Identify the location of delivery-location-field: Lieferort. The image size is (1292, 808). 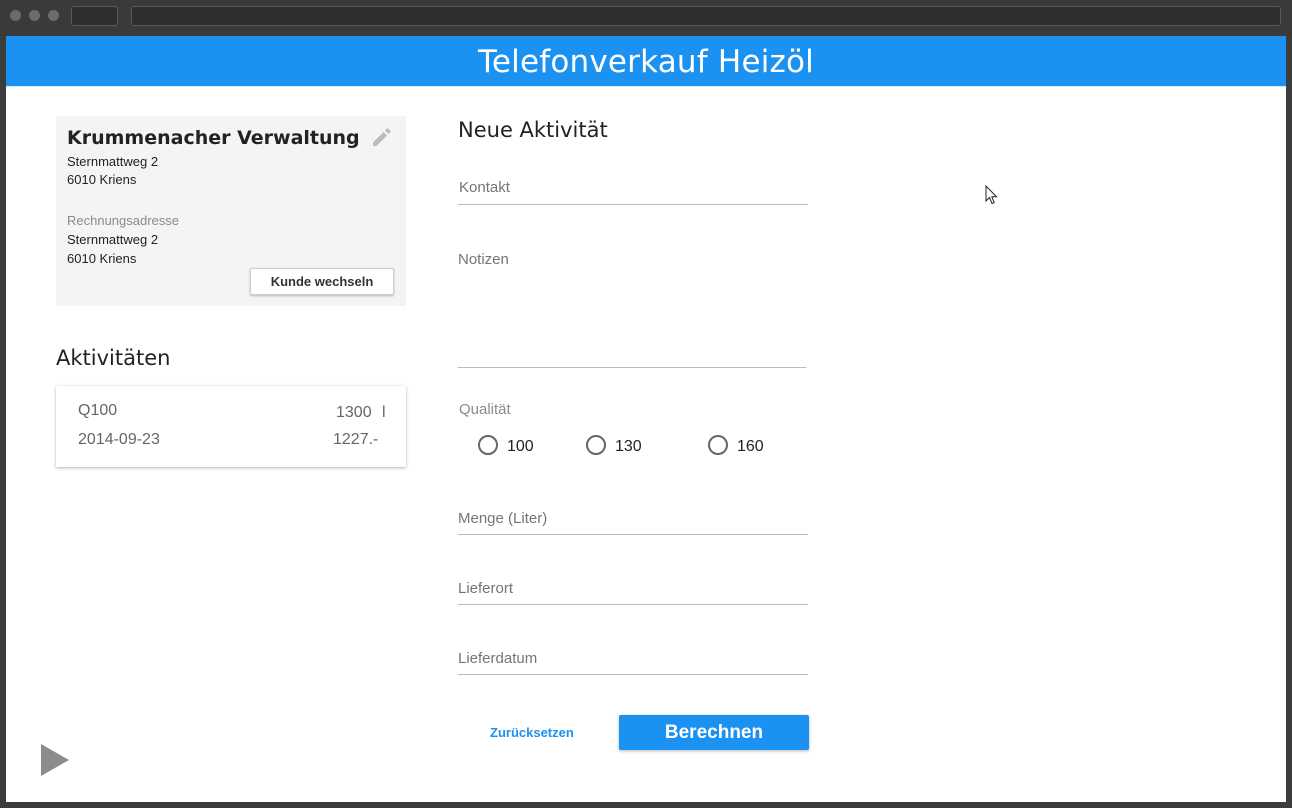
(633, 586).